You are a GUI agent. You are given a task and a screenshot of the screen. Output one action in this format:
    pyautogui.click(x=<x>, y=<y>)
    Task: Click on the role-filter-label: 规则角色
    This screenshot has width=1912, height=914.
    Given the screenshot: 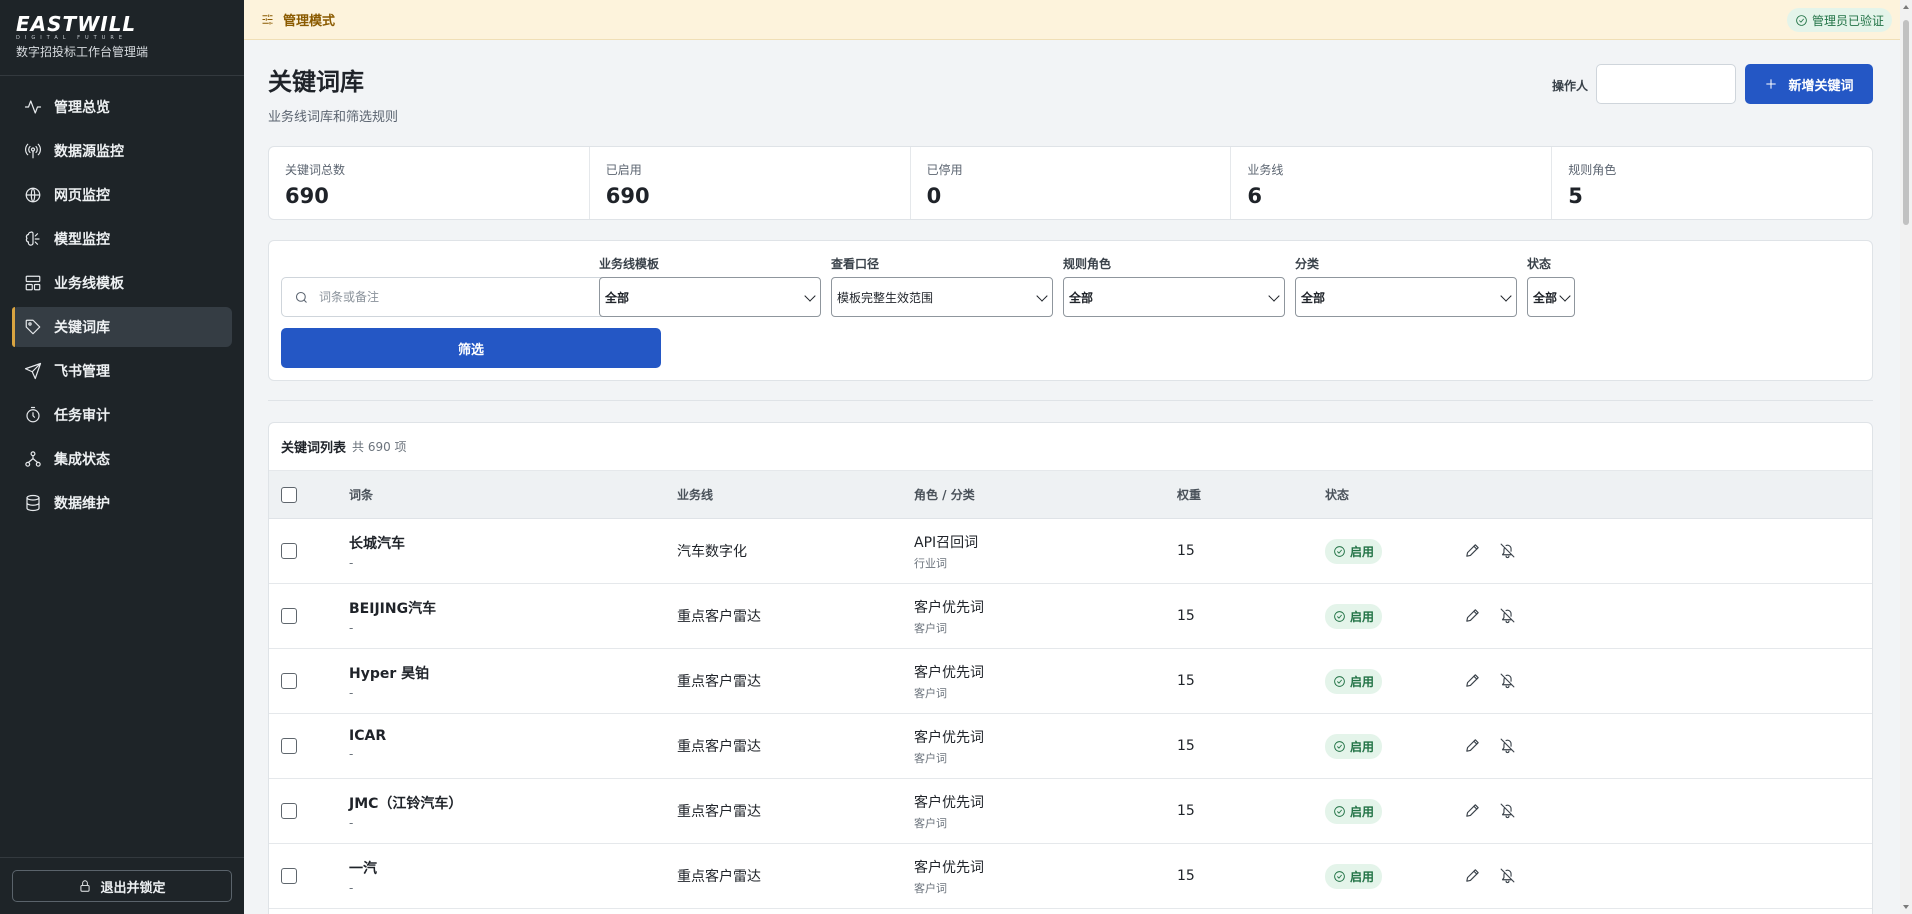 What is the action you would take?
    pyautogui.click(x=1087, y=264)
    